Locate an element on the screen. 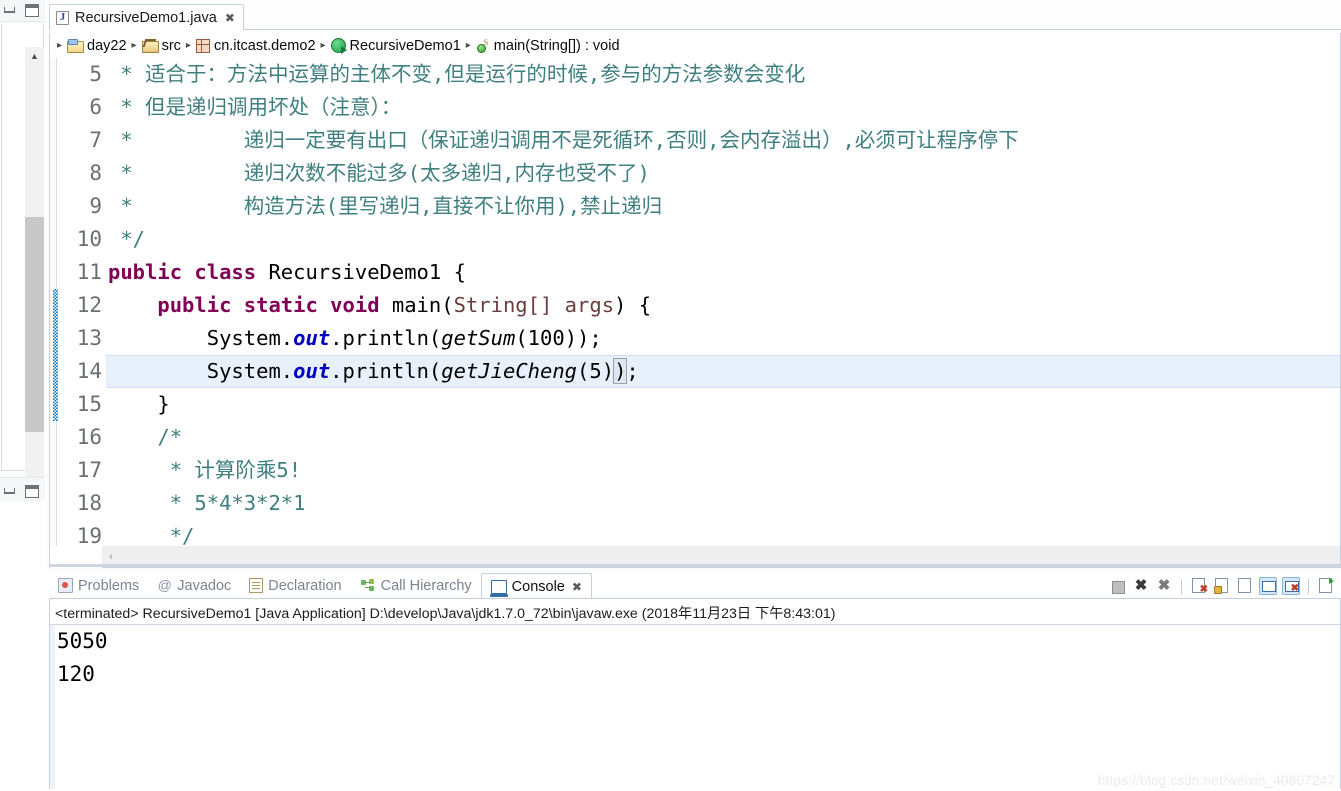 The width and height of the screenshot is (1341, 791). tab-recursivedemo1-java: RecursiveDemo1.java ✖ is located at coordinates (146, 17).